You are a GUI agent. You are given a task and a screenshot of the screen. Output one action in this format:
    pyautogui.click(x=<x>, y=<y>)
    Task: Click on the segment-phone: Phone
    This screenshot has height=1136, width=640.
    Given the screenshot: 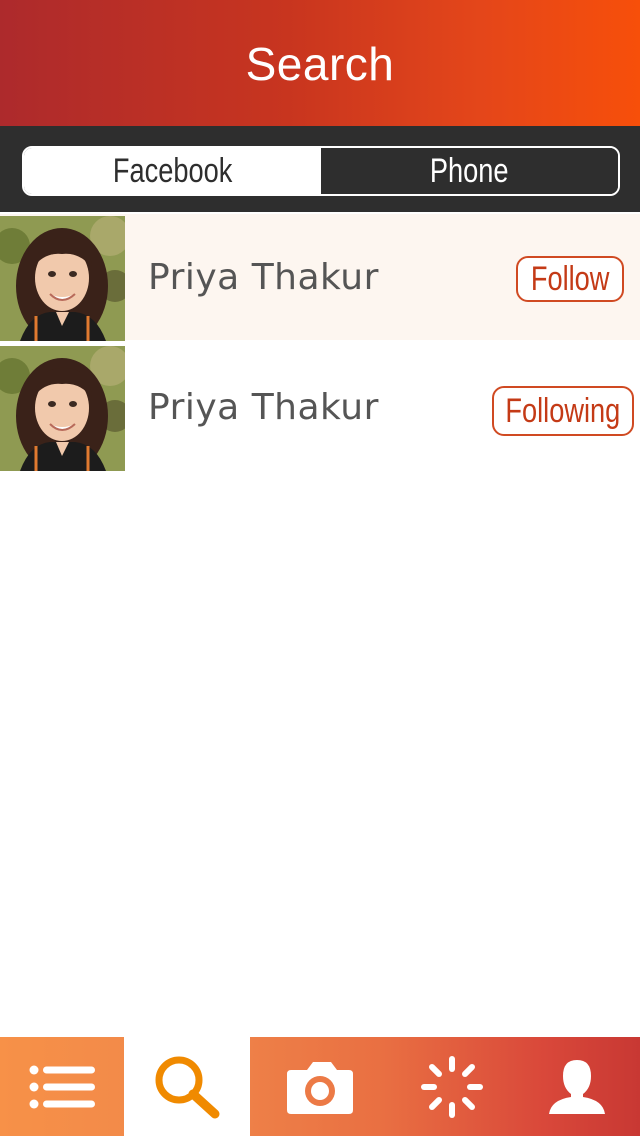 What is the action you would take?
    pyautogui.click(x=469, y=171)
    